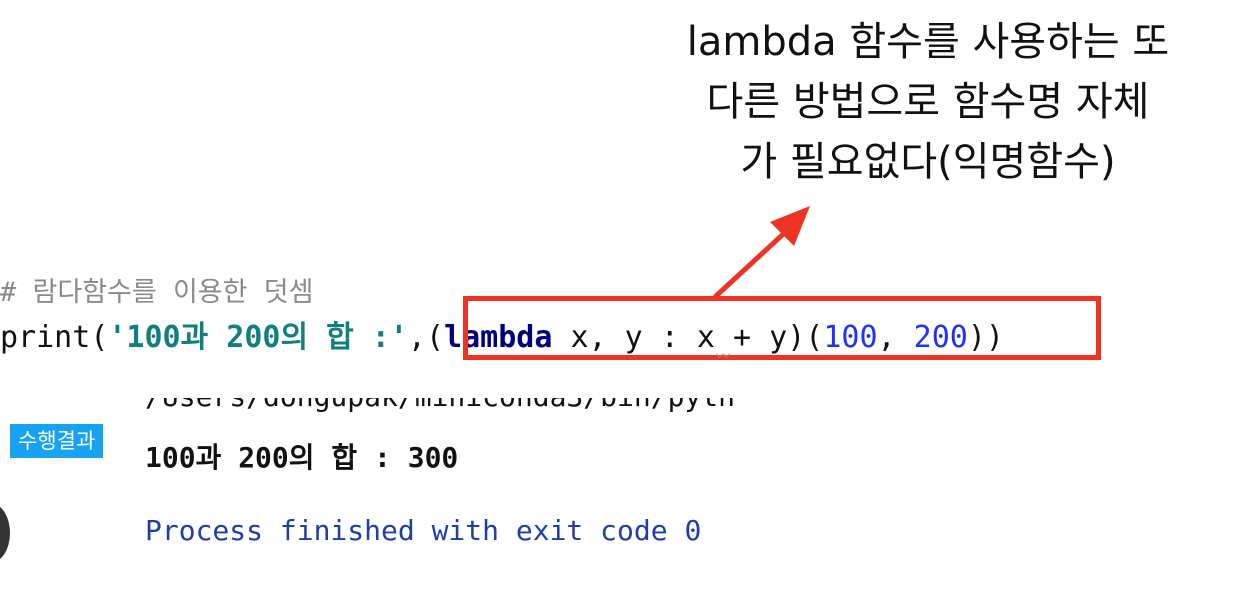 The height and width of the screenshot is (596, 1236). I want to click on code-print-open: print(, so click(54, 337).